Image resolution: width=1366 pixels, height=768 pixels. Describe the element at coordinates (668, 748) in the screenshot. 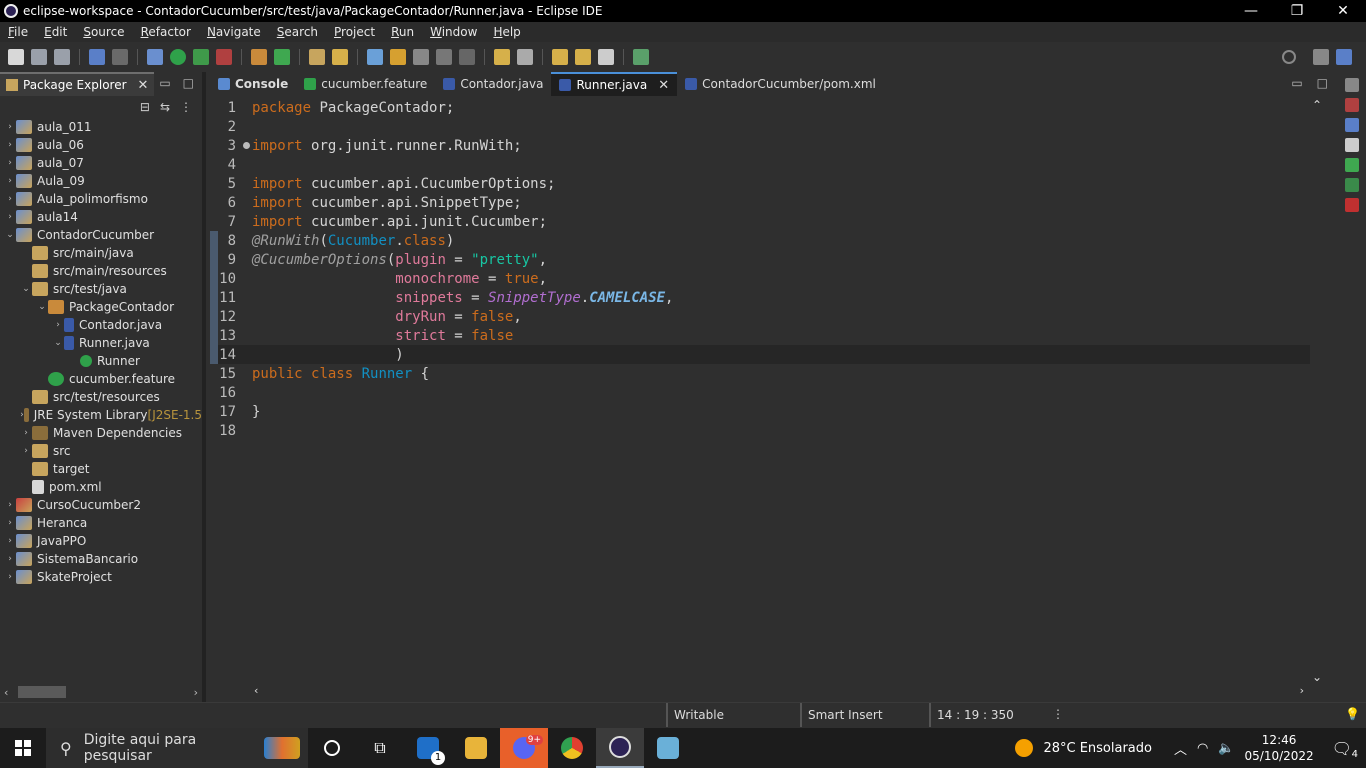

I see `taskbar-notepad` at that location.